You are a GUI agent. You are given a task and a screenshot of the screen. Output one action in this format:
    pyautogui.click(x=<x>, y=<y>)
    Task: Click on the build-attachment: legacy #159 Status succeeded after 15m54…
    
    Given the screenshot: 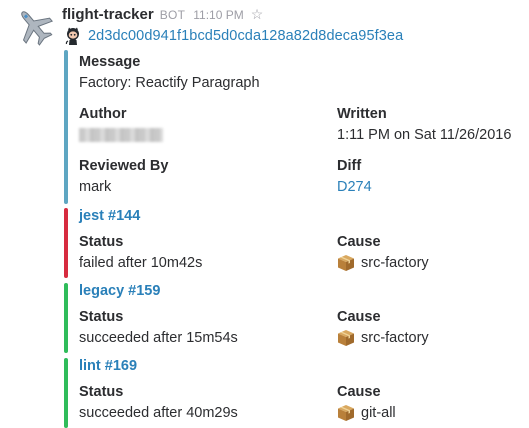 What is the action you would take?
    pyautogui.click(x=296, y=318)
    